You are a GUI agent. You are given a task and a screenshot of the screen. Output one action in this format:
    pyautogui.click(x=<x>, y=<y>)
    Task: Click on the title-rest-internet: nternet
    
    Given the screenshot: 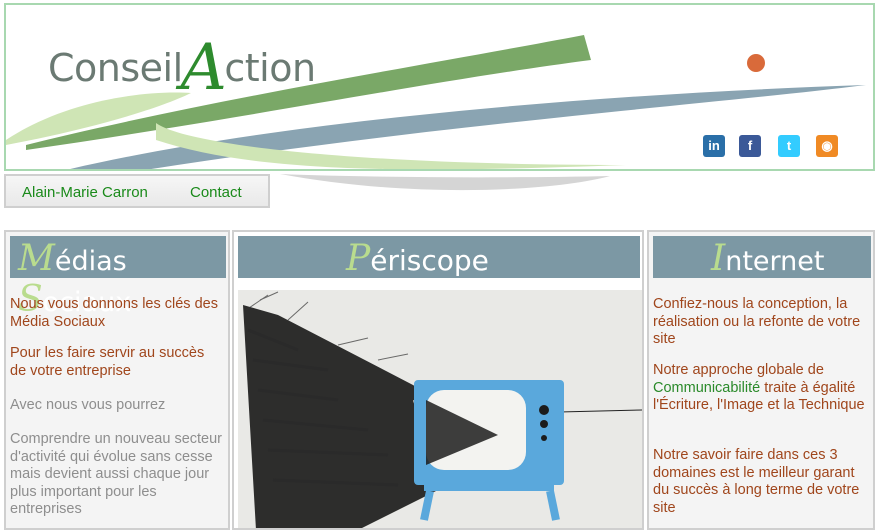 What is the action you would take?
    pyautogui.click(x=775, y=261)
    